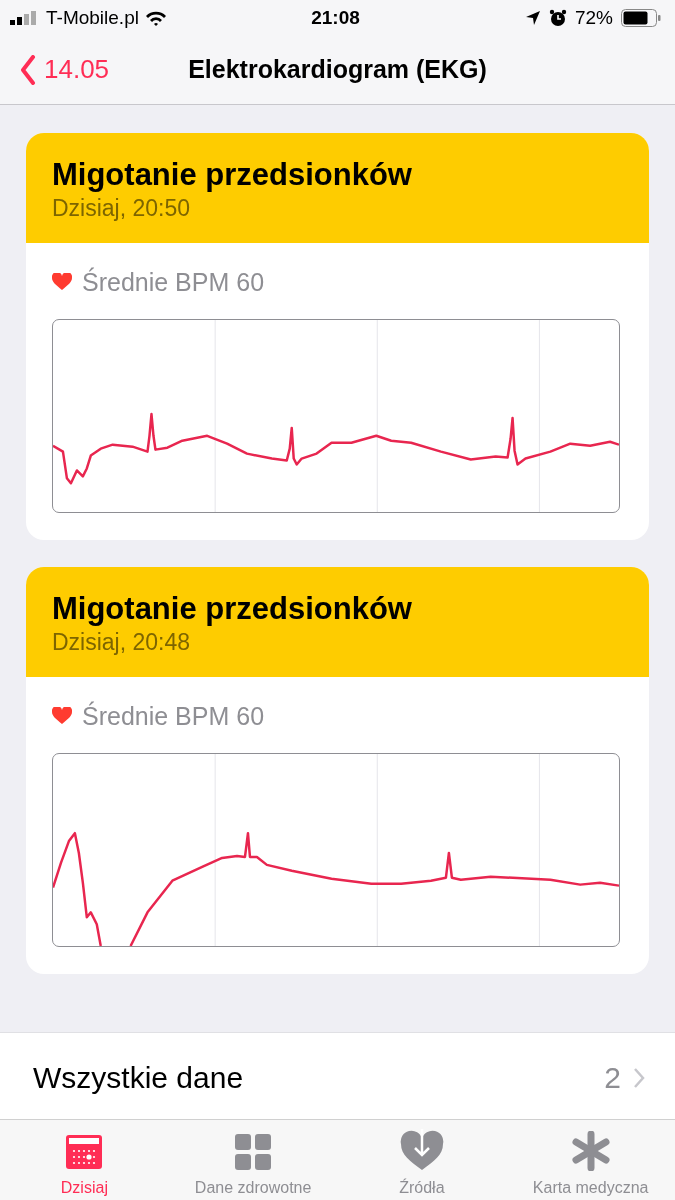 This screenshot has height=1200, width=675. I want to click on tab-item: Źródła, so click(422, 1160).